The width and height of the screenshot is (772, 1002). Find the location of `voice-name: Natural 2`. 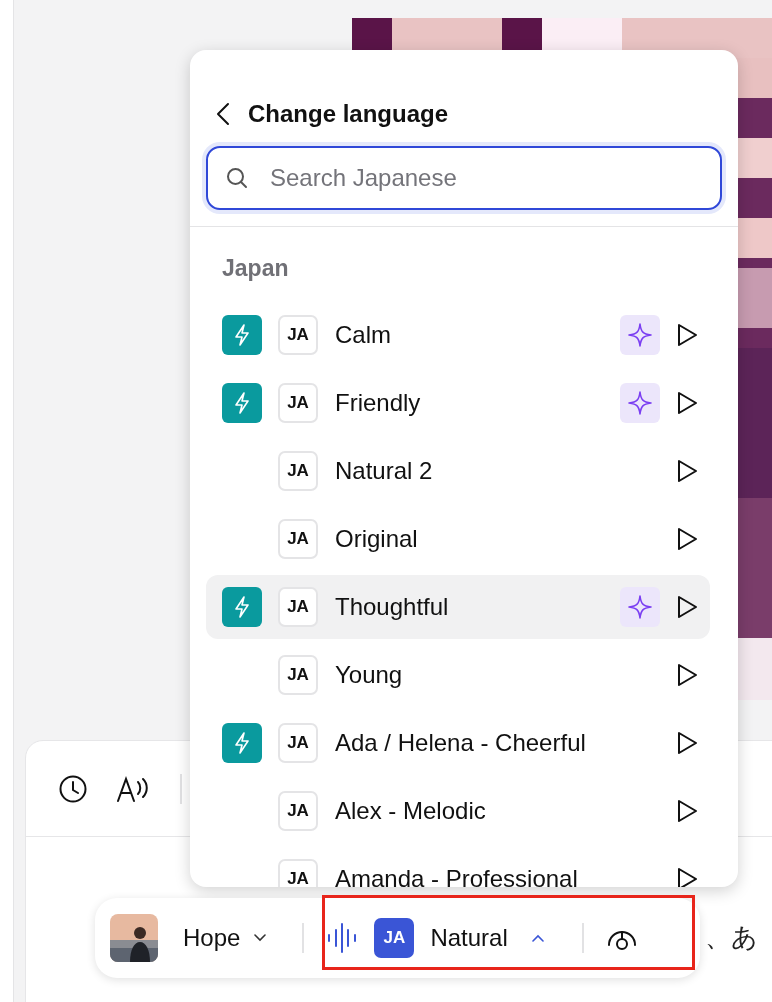

voice-name: Natural 2 is located at coordinates (384, 471).